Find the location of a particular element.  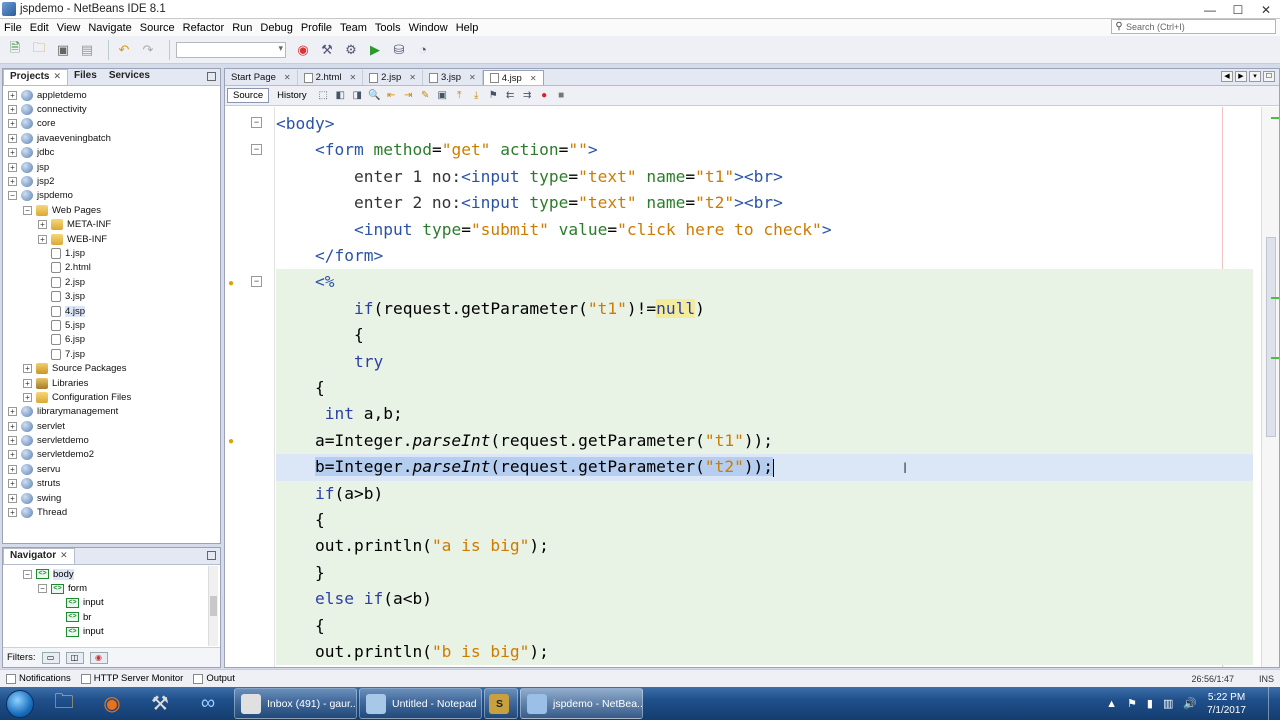

filter-content-icon: ◫ is located at coordinates (74, 657).